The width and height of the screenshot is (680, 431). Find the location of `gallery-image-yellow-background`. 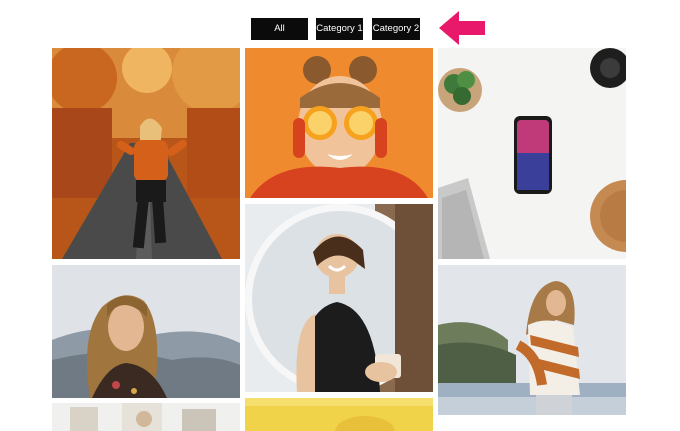

gallery-image-yellow-background is located at coordinates (339, 414).